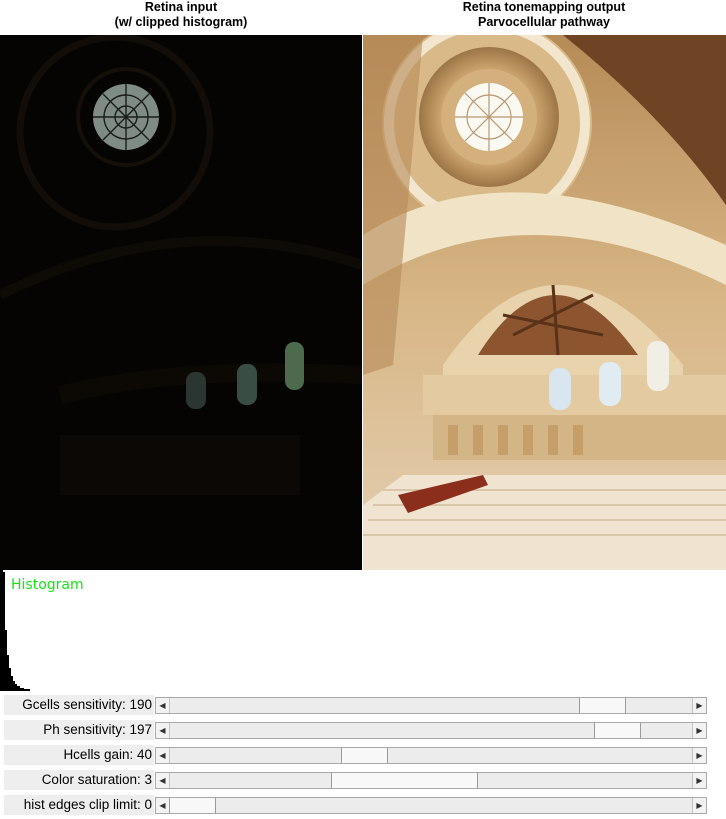 This screenshot has height=819, width=726. Describe the element at coordinates (431, 755) in the screenshot. I see `hcells-gain-slider: ◀ ▶` at that location.